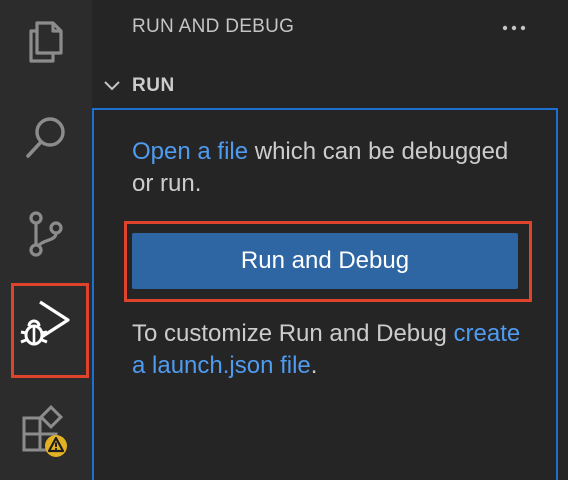  I want to click on ellipsis-icon, so click(514, 28).